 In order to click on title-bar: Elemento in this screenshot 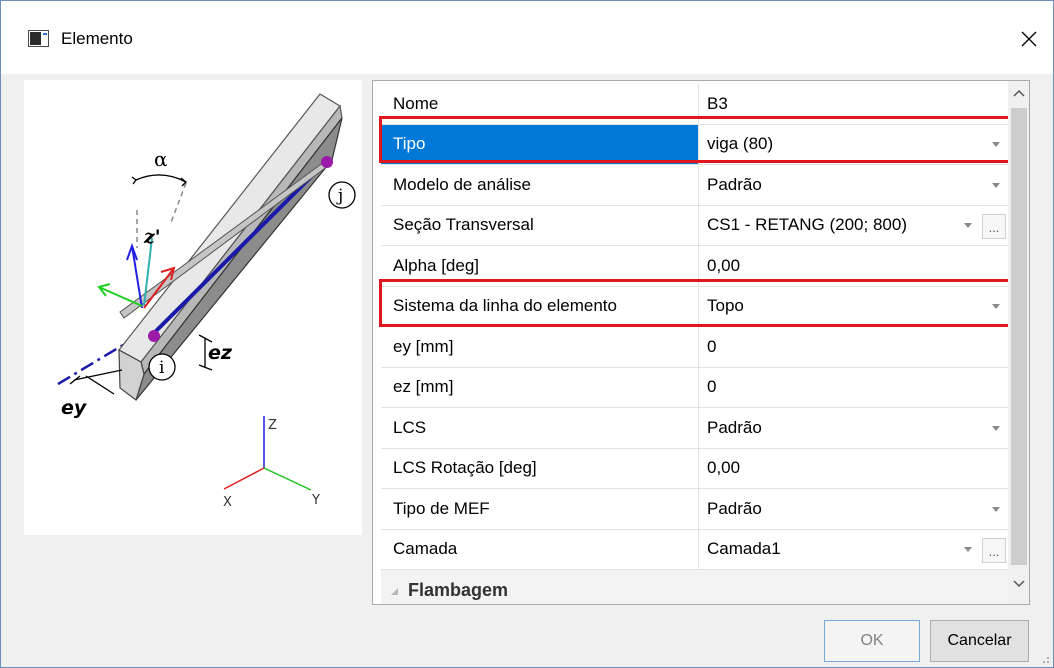, I will do `click(527, 37)`.